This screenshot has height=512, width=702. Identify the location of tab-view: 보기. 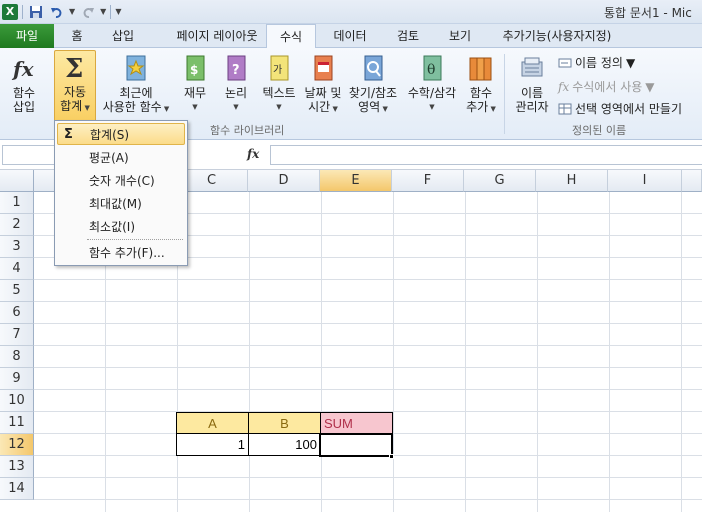
(460, 36).